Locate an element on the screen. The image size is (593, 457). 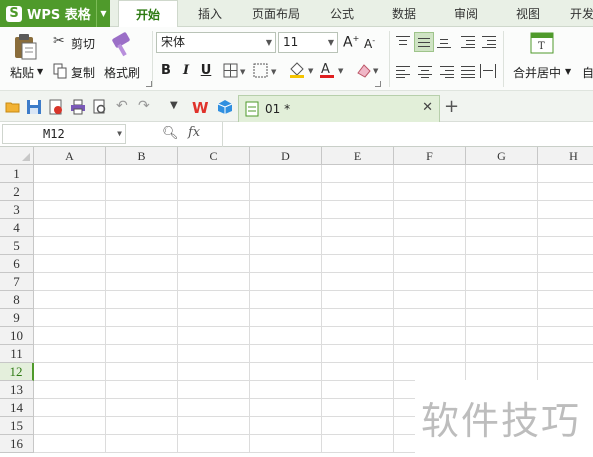
cloud-cube-icon is located at coordinates (225, 107).